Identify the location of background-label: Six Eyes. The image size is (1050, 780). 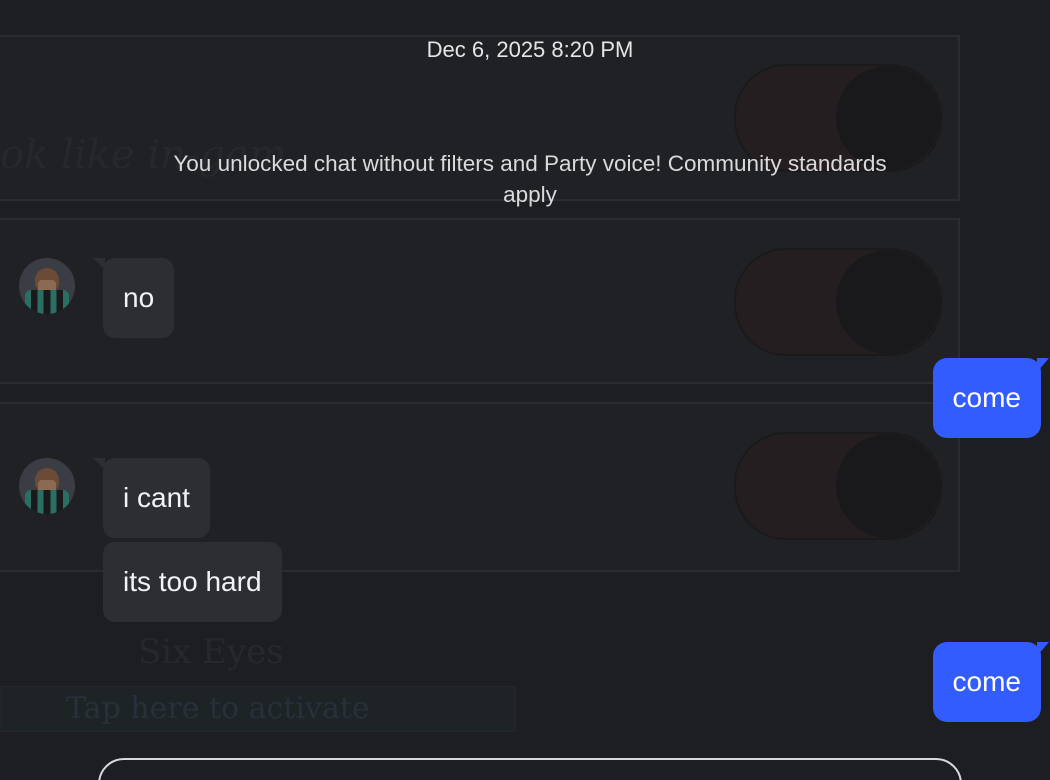
(211, 652).